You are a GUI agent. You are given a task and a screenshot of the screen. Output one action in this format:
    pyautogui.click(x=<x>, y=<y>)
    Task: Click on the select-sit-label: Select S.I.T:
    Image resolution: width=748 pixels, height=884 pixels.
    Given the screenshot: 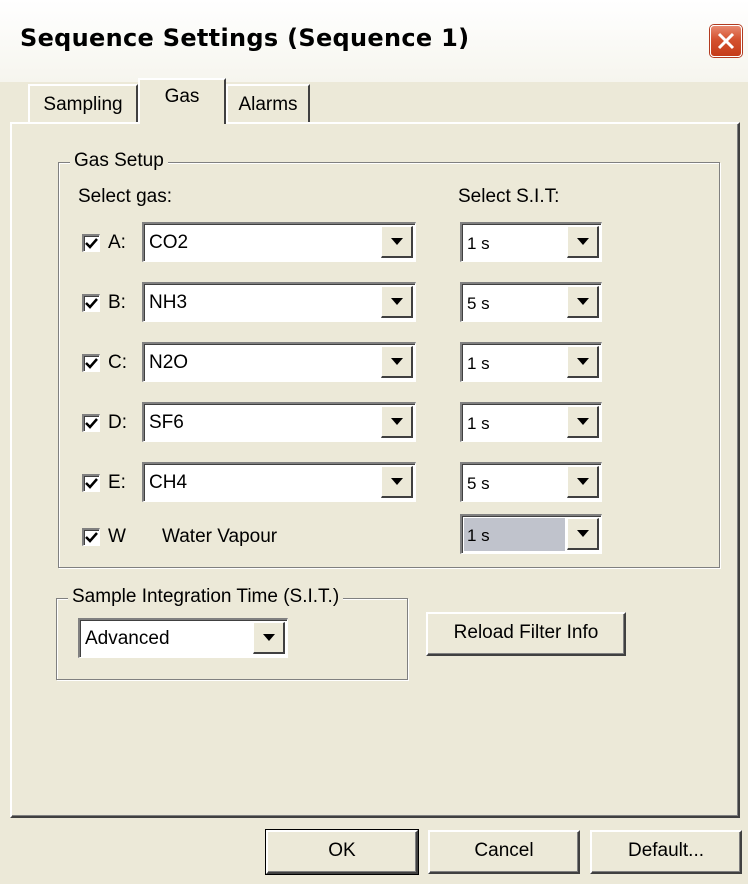 What is the action you would take?
    pyautogui.click(x=509, y=196)
    